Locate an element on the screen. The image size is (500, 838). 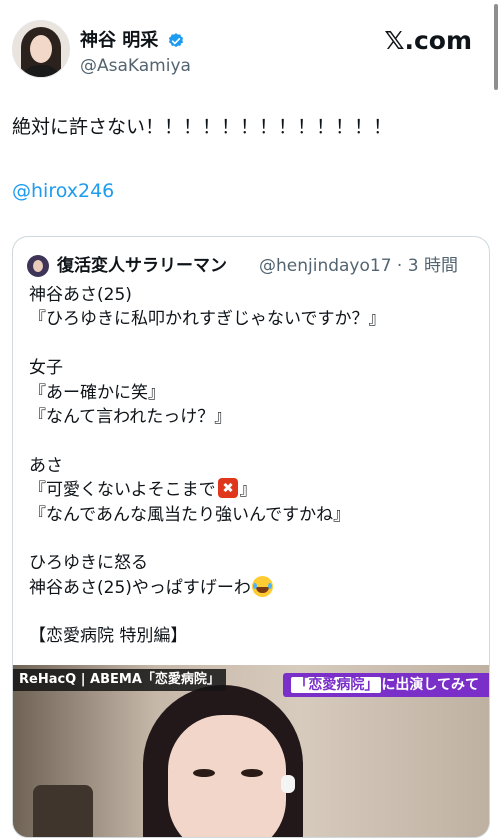
avatar-face is located at coordinates (41, 49).